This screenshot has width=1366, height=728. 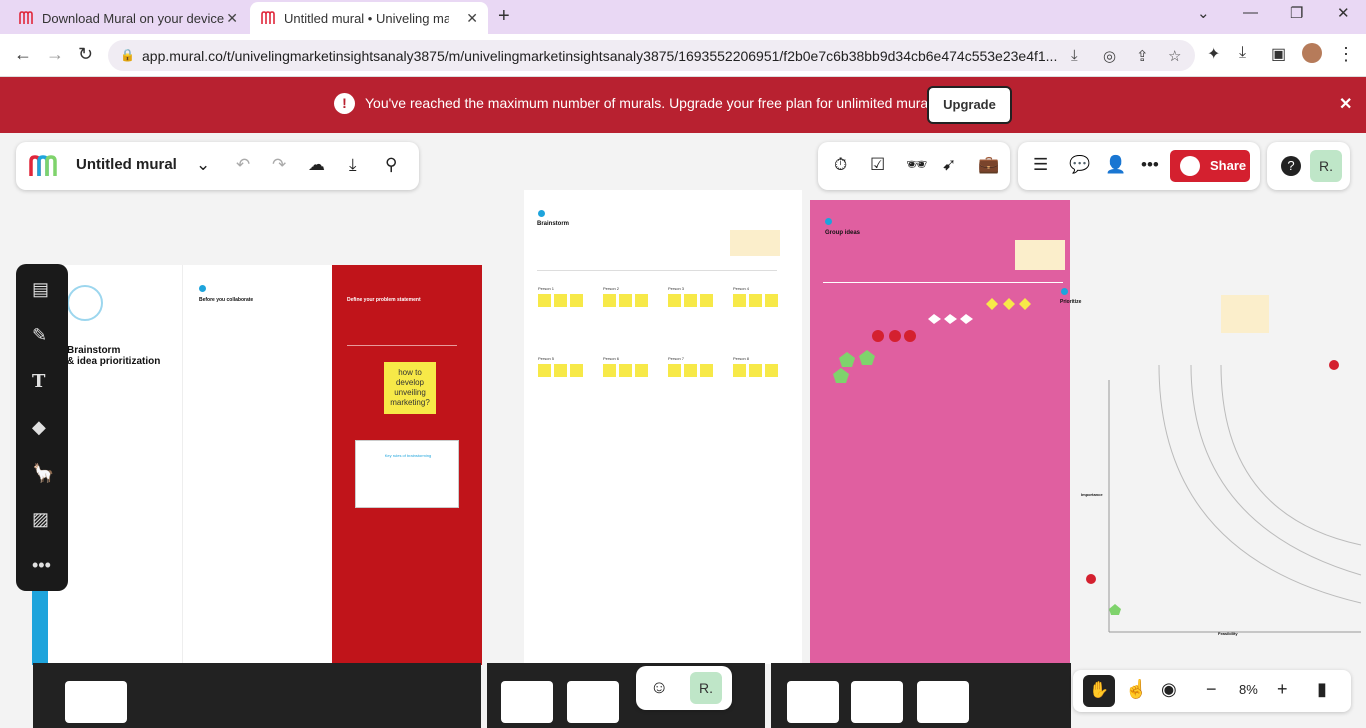 I want to click on cloud-saved-icon: ☁, so click(x=316, y=165).